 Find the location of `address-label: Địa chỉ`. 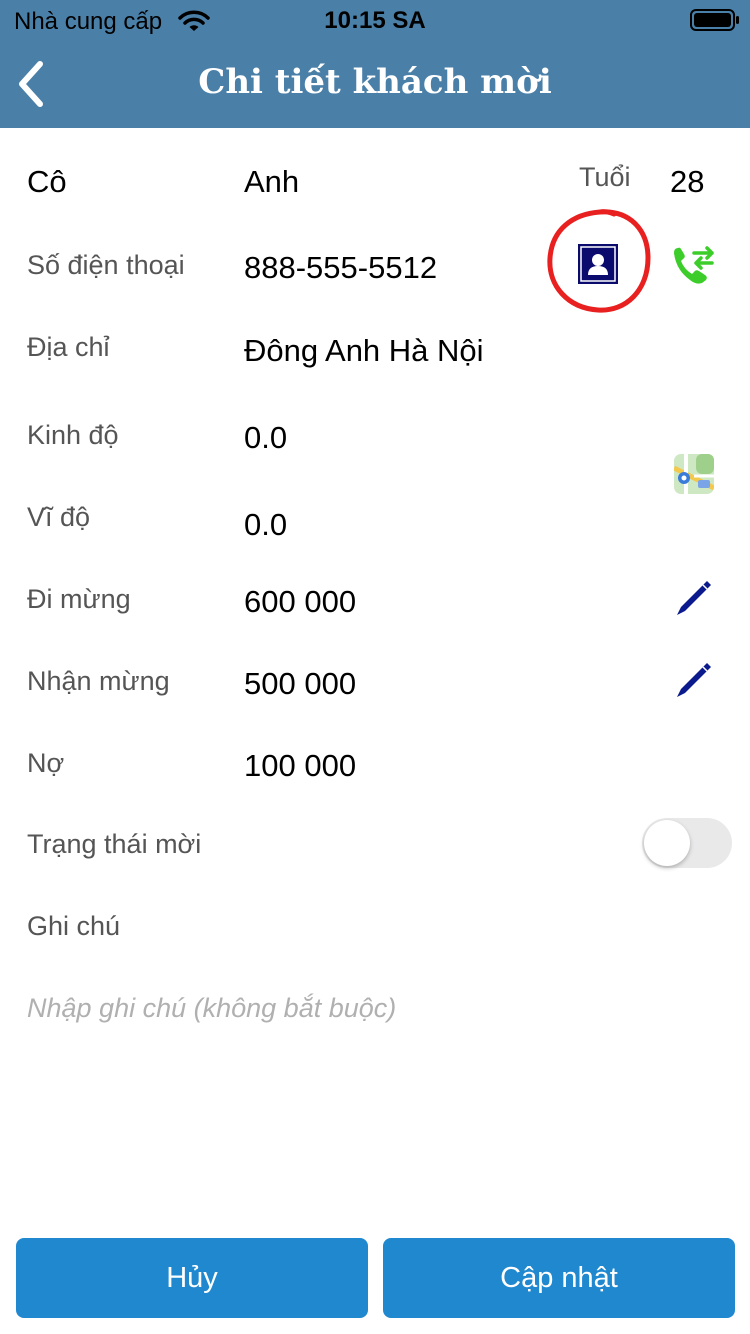

address-label: Địa chỉ is located at coordinates (68, 347).